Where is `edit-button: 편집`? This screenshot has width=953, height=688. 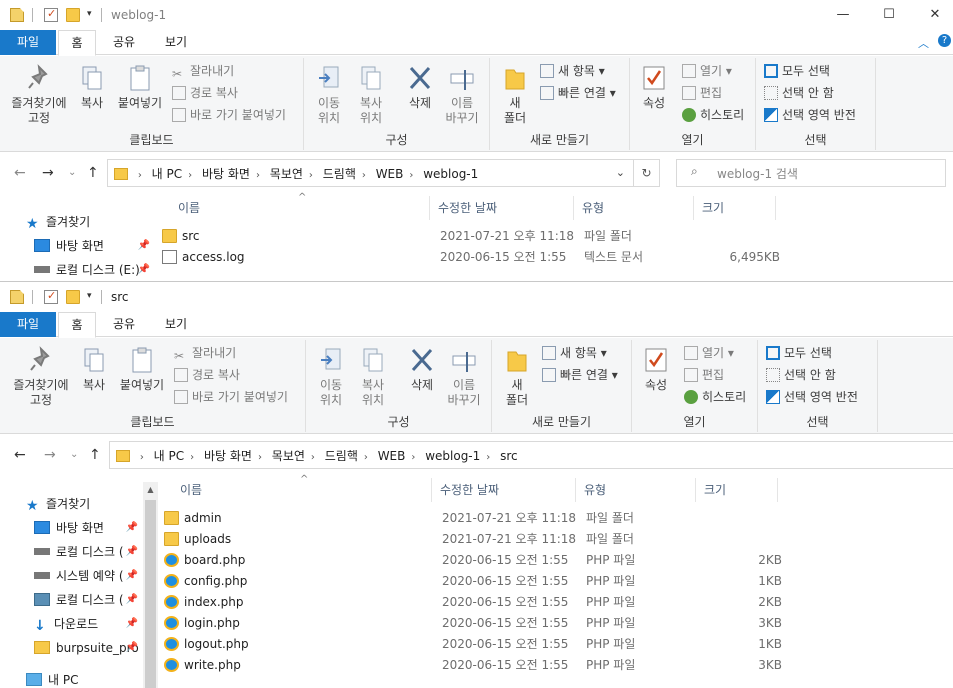 edit-button: 편집 is located at coordinates (704, 375).